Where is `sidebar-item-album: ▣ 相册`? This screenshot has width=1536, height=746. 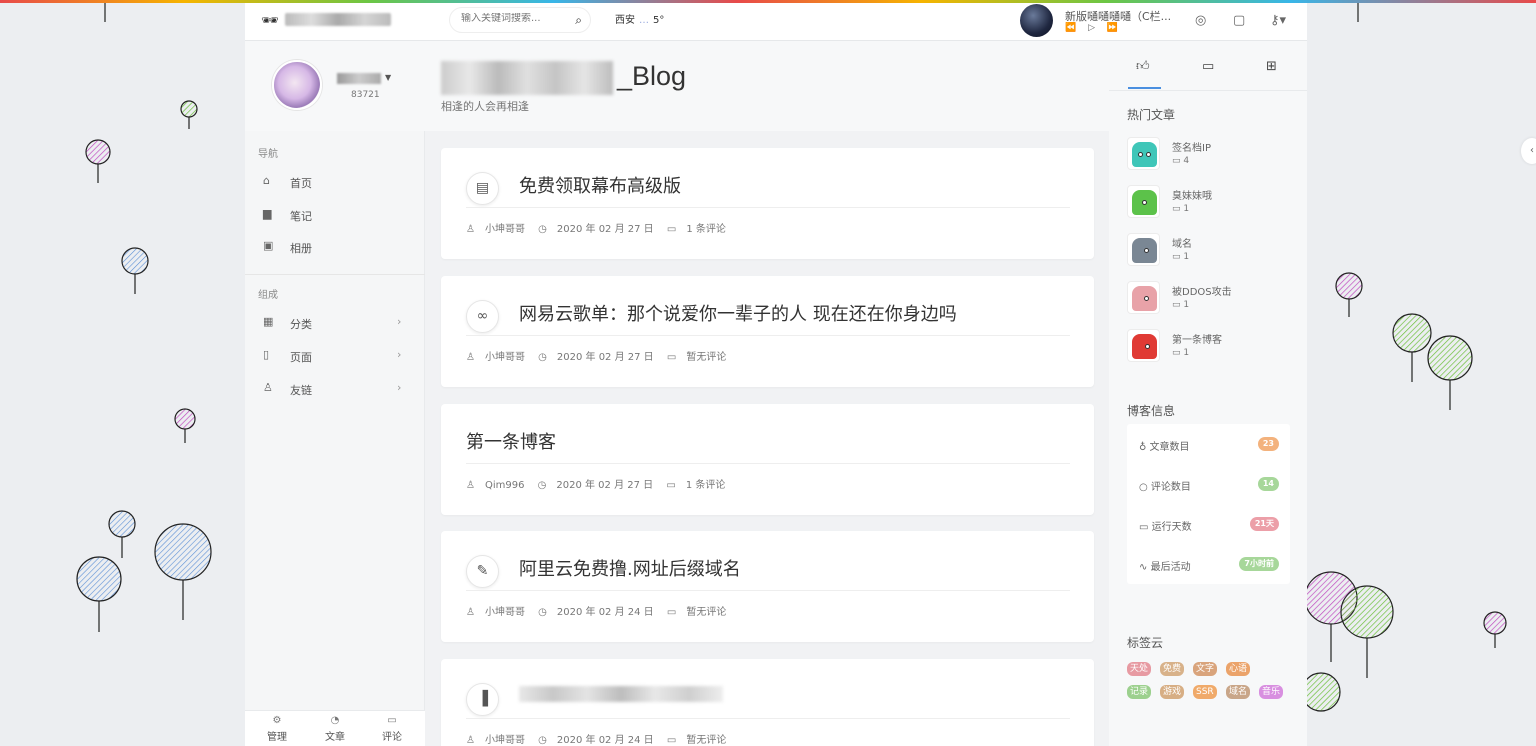 sidebar-item-album: ▣ 相册 is located at coordinates (338, 247).